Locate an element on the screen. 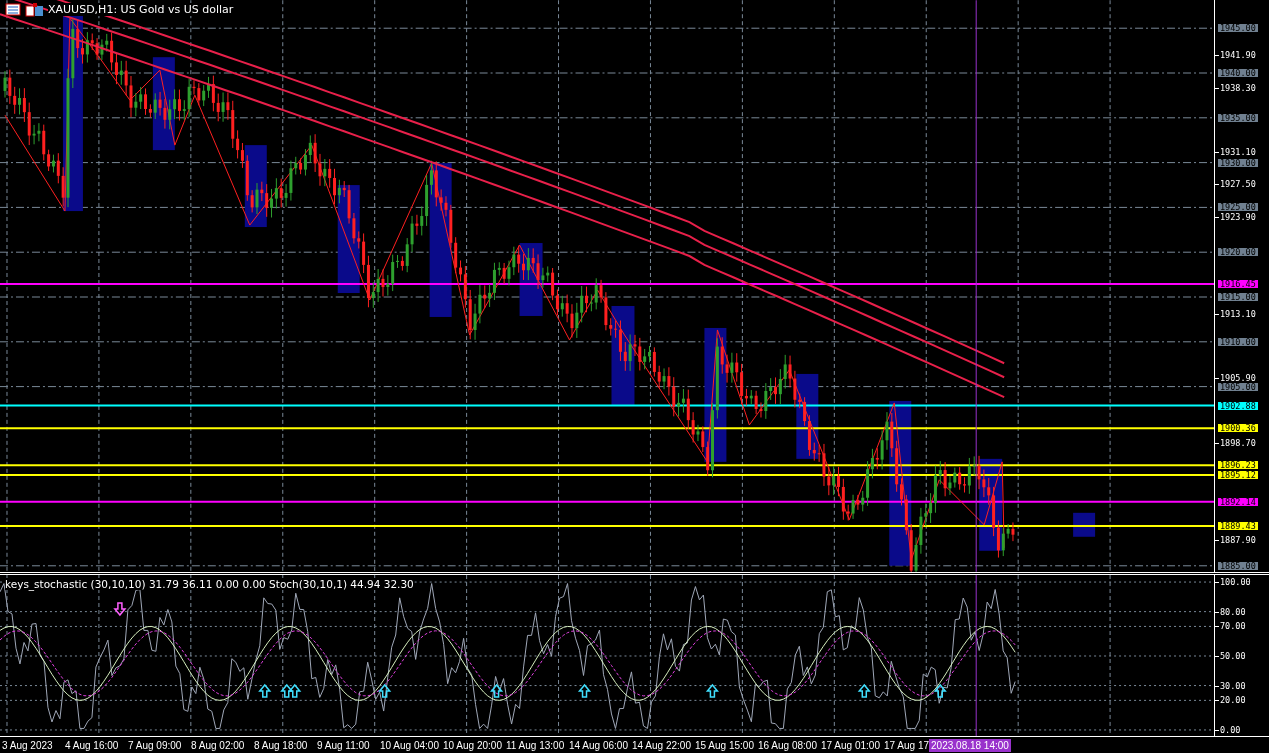 The width and height of the screenshot is (1269, 753). chart-window-icon is located at coordinates (25, 10).